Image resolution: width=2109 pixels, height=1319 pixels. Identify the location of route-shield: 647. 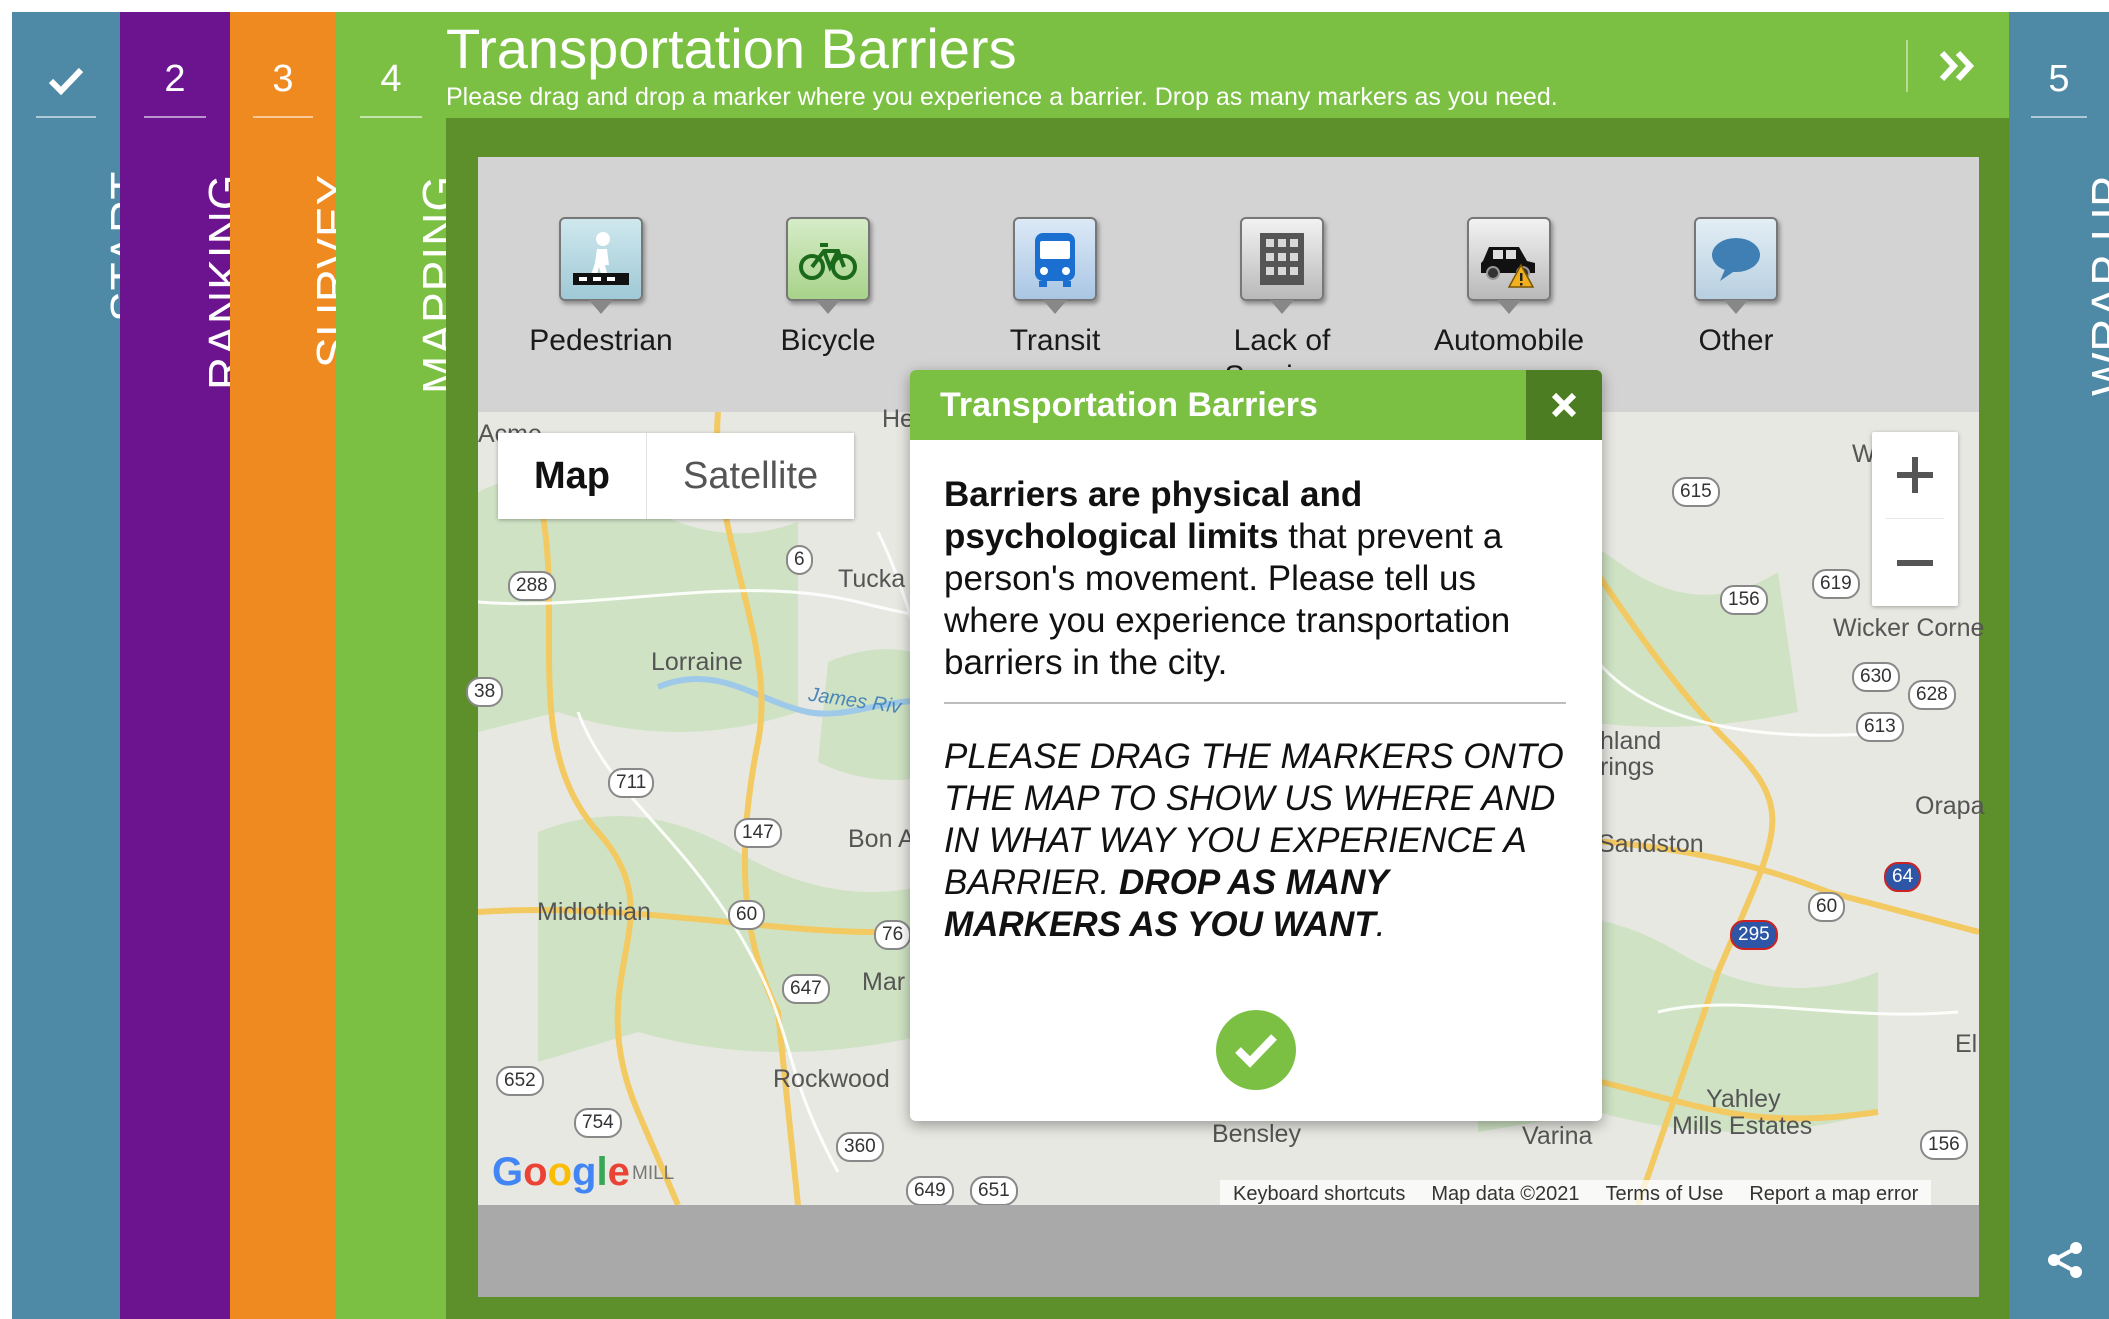
(806, 989).